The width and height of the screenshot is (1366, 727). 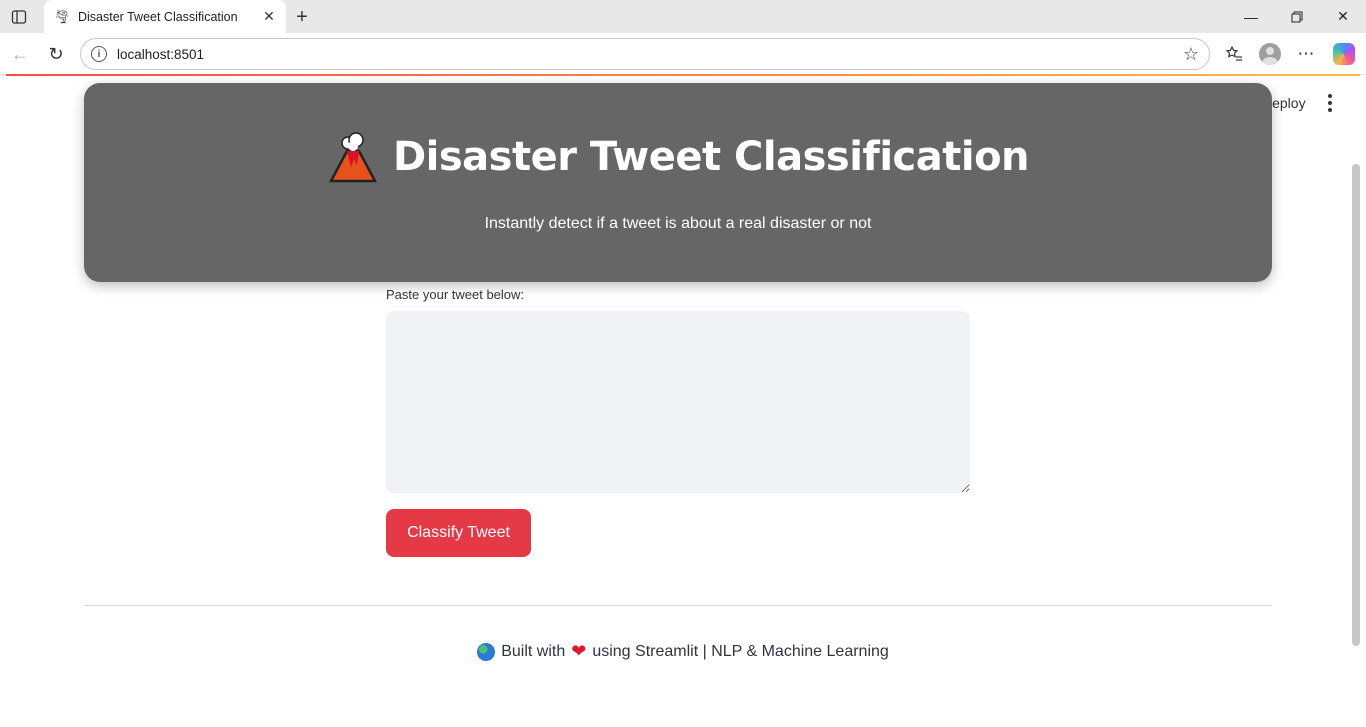 I want to click on more-options-icon: ⋯, so click(x=1306, y=54).